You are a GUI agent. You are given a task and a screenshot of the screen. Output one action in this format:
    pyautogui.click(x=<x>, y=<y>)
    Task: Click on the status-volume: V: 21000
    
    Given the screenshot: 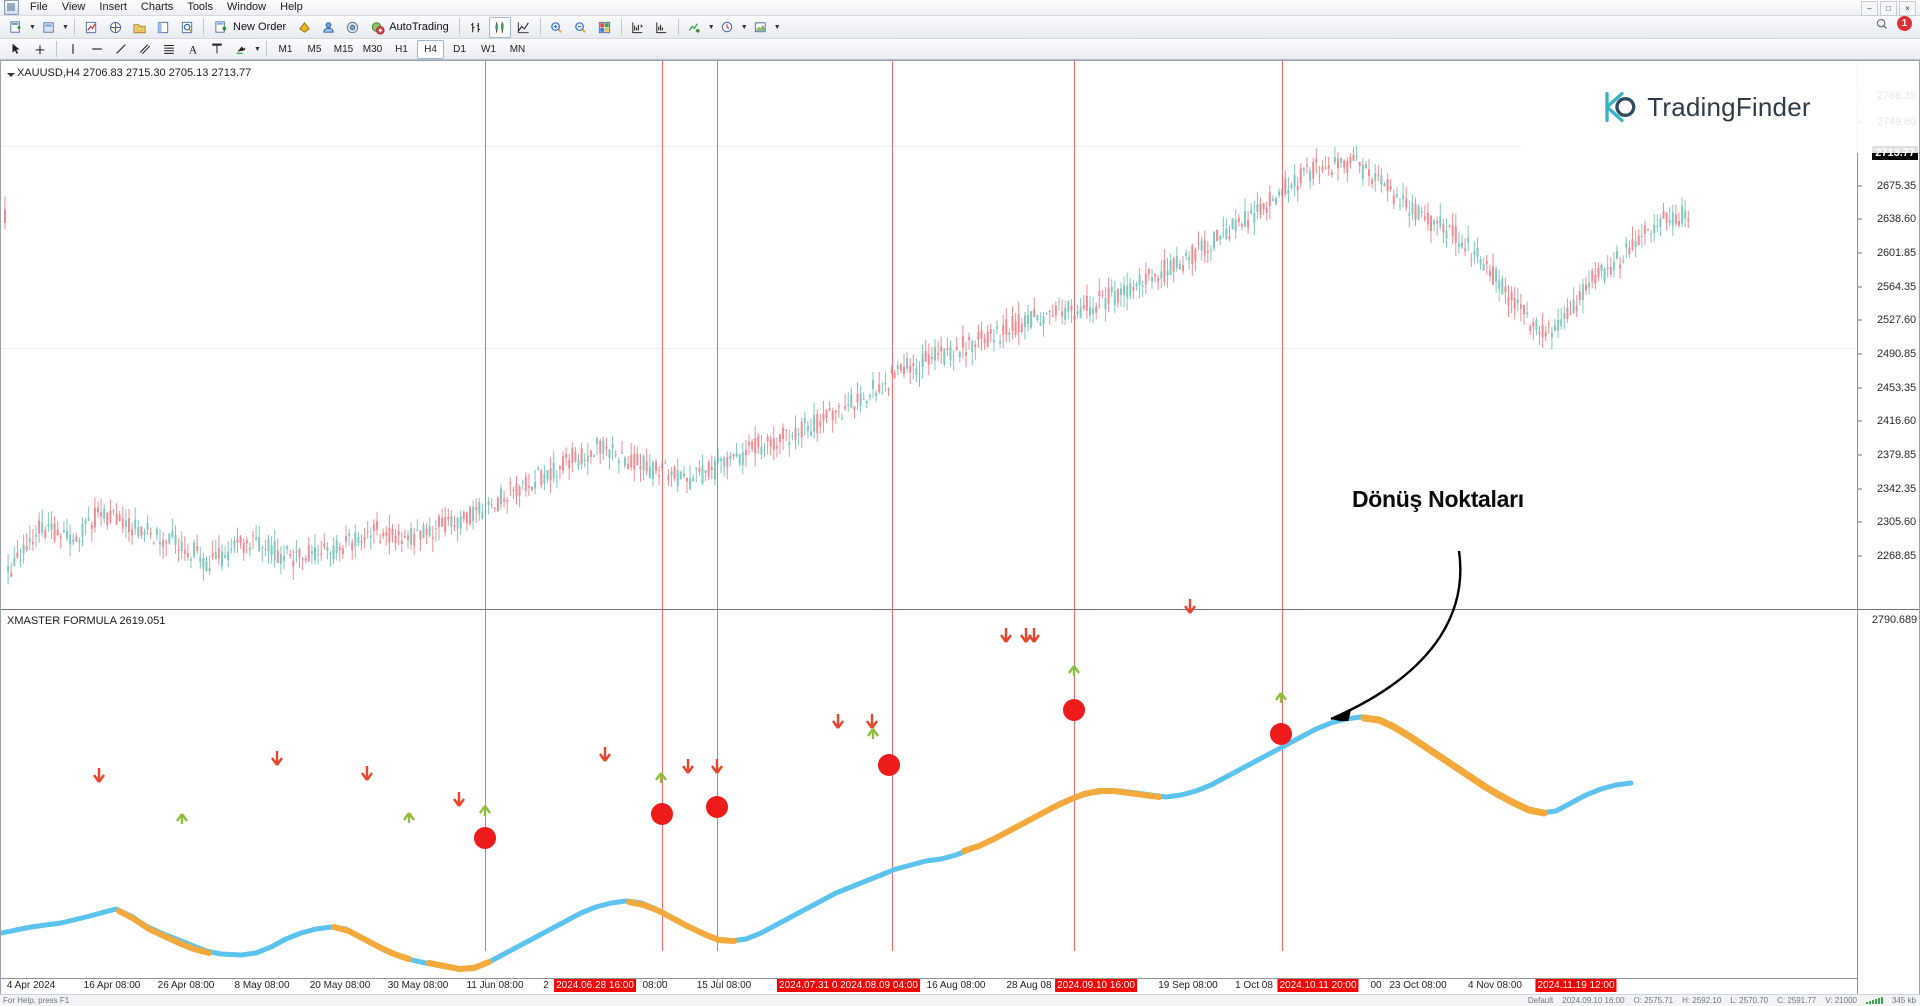 What is the action you would take?
    pyautogui.click(x=1841, y=1000)
    